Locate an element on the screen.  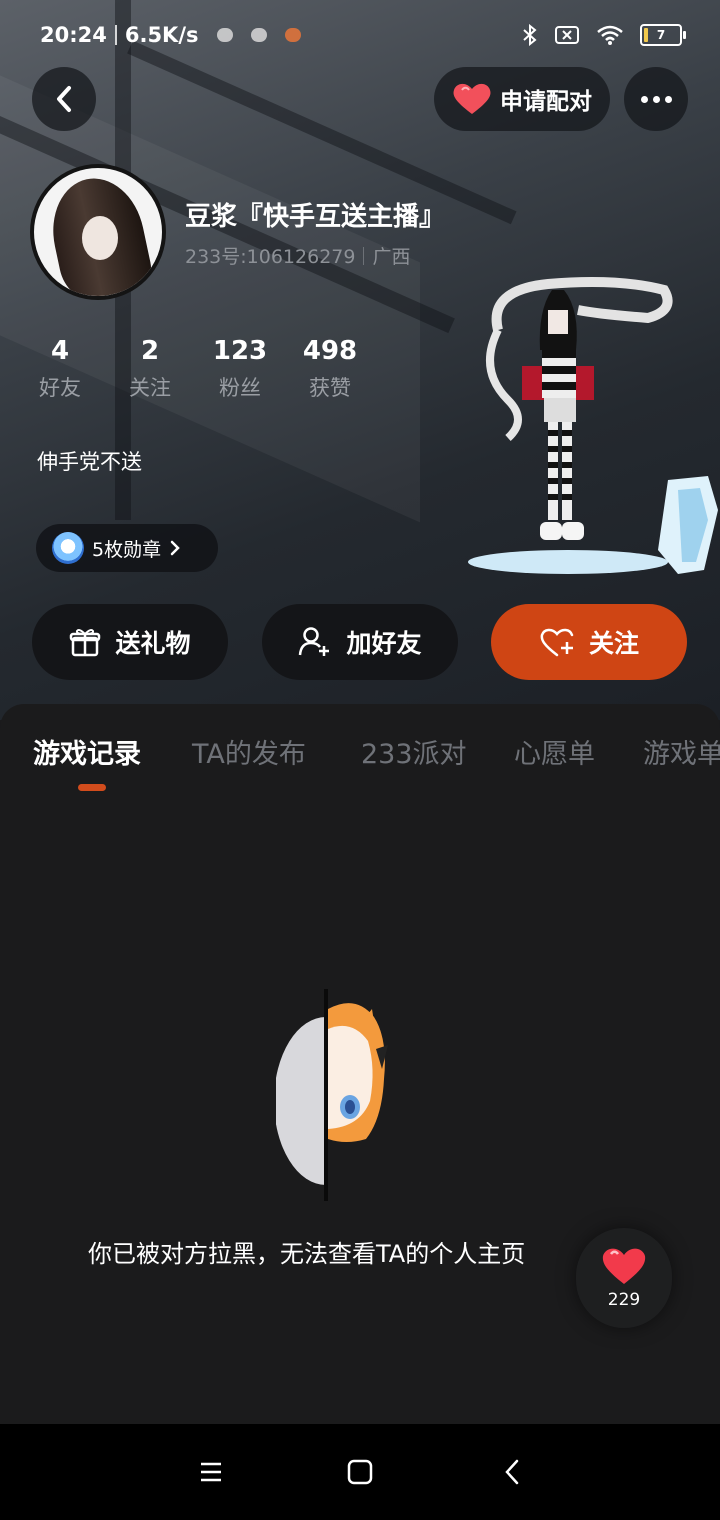
gift-icon is located at coordinates (85, 643).